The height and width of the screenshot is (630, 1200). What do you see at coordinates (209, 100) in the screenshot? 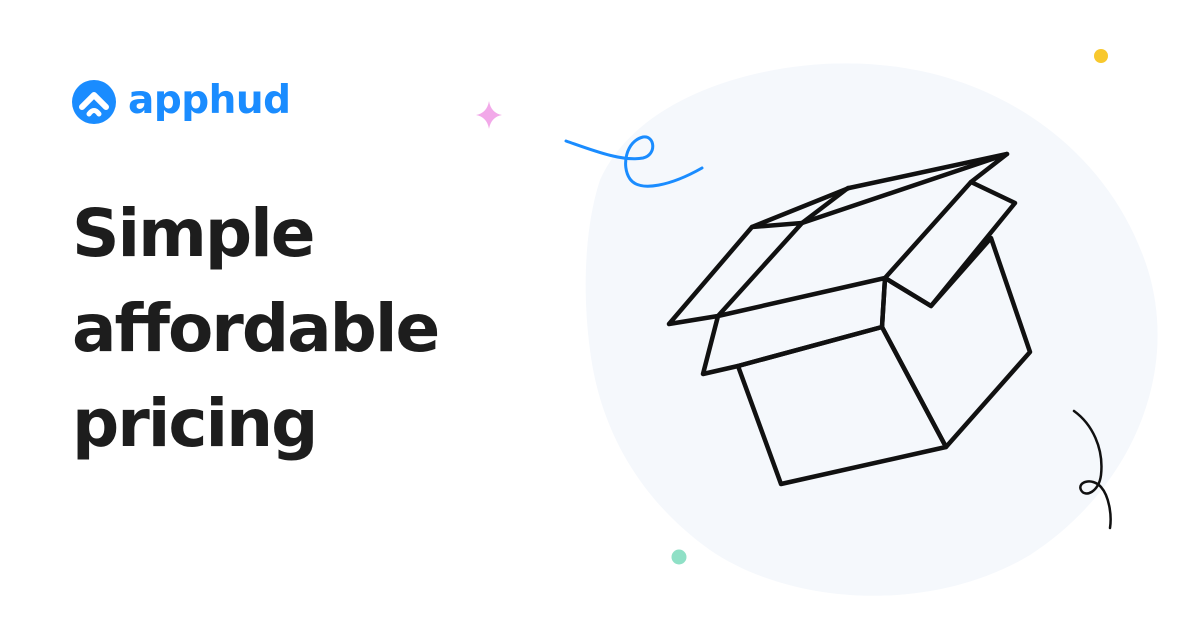
I see `brand-name: apphud` at bounding box center [209, 100].